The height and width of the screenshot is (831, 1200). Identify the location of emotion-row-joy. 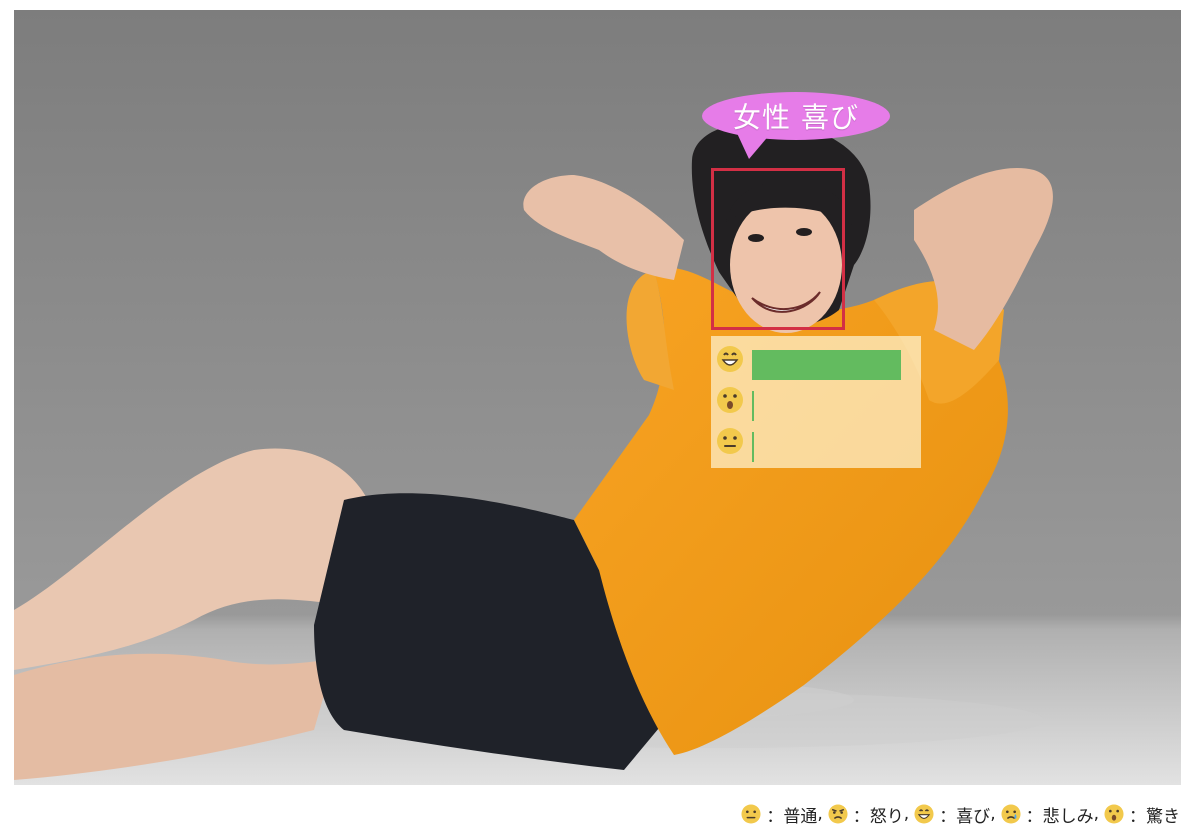
(816, 361).